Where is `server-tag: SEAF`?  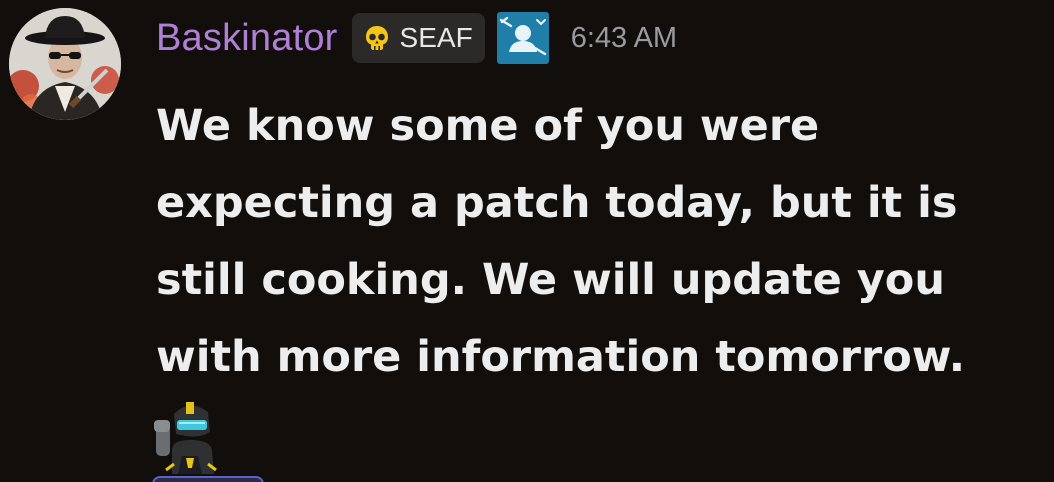
server-tag: SEAF is located at coordinates (418, 38).